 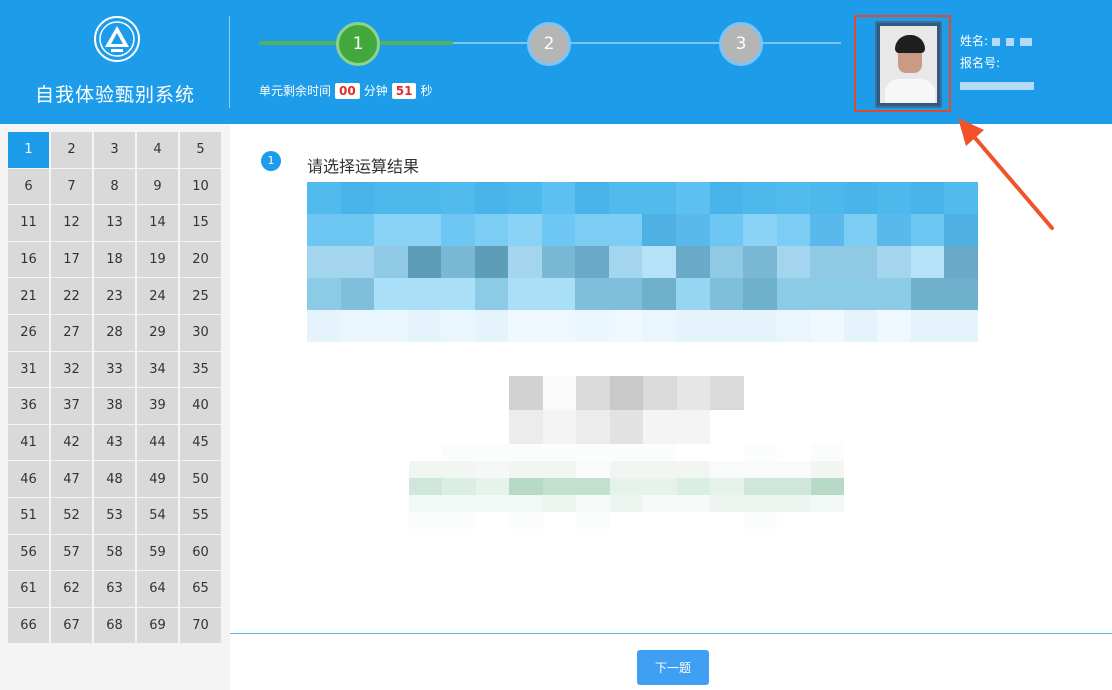 What do you see at coordinates (114, 552) in the screenshot?
I see `question-nav-item: 58` at bounding box center [114, 552].